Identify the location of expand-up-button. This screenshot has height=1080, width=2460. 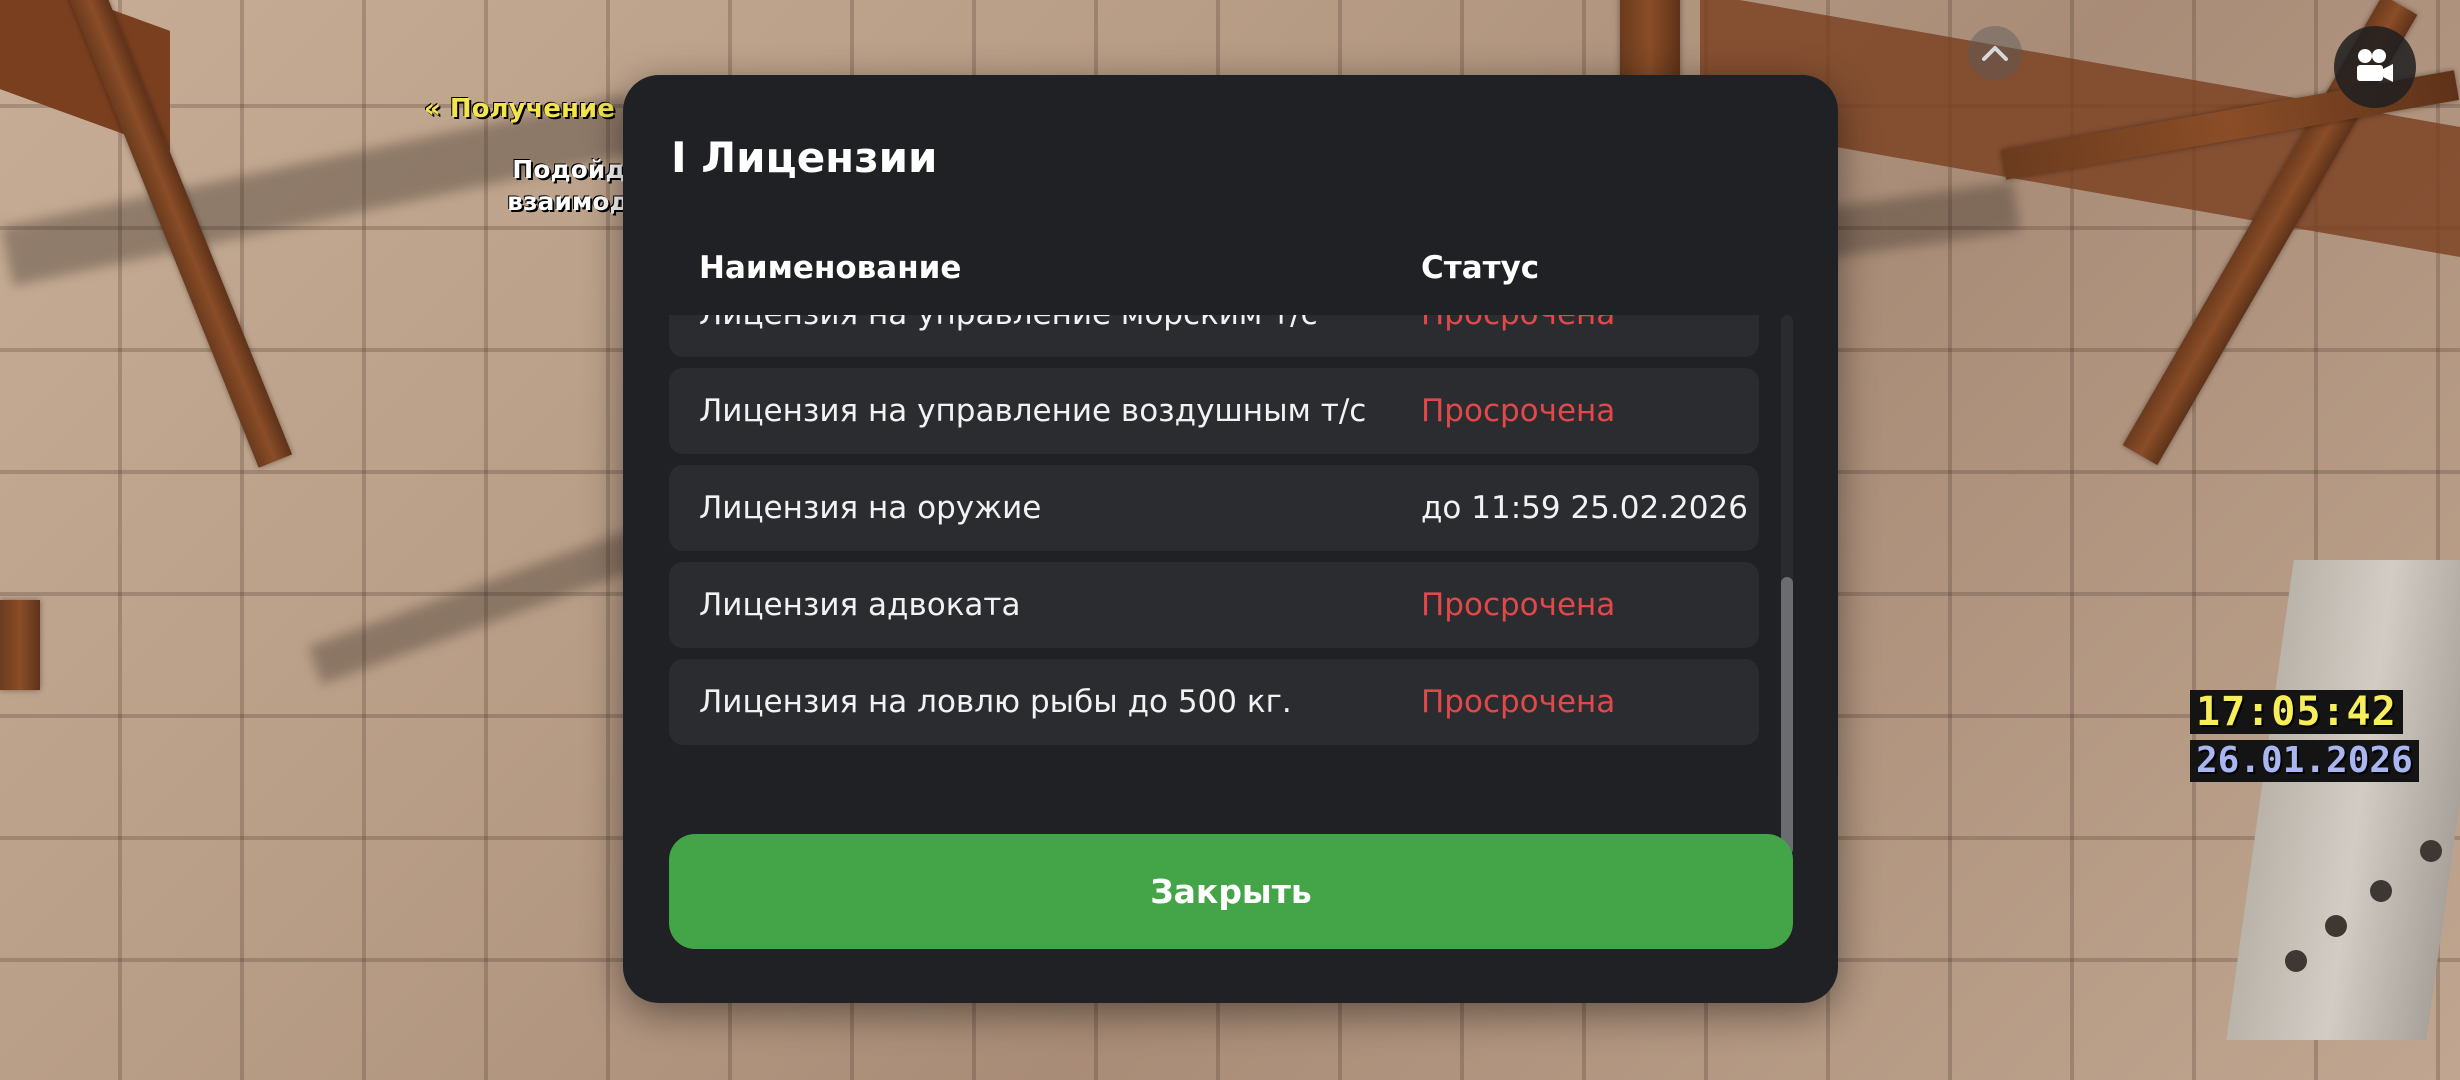
(1995, 53).